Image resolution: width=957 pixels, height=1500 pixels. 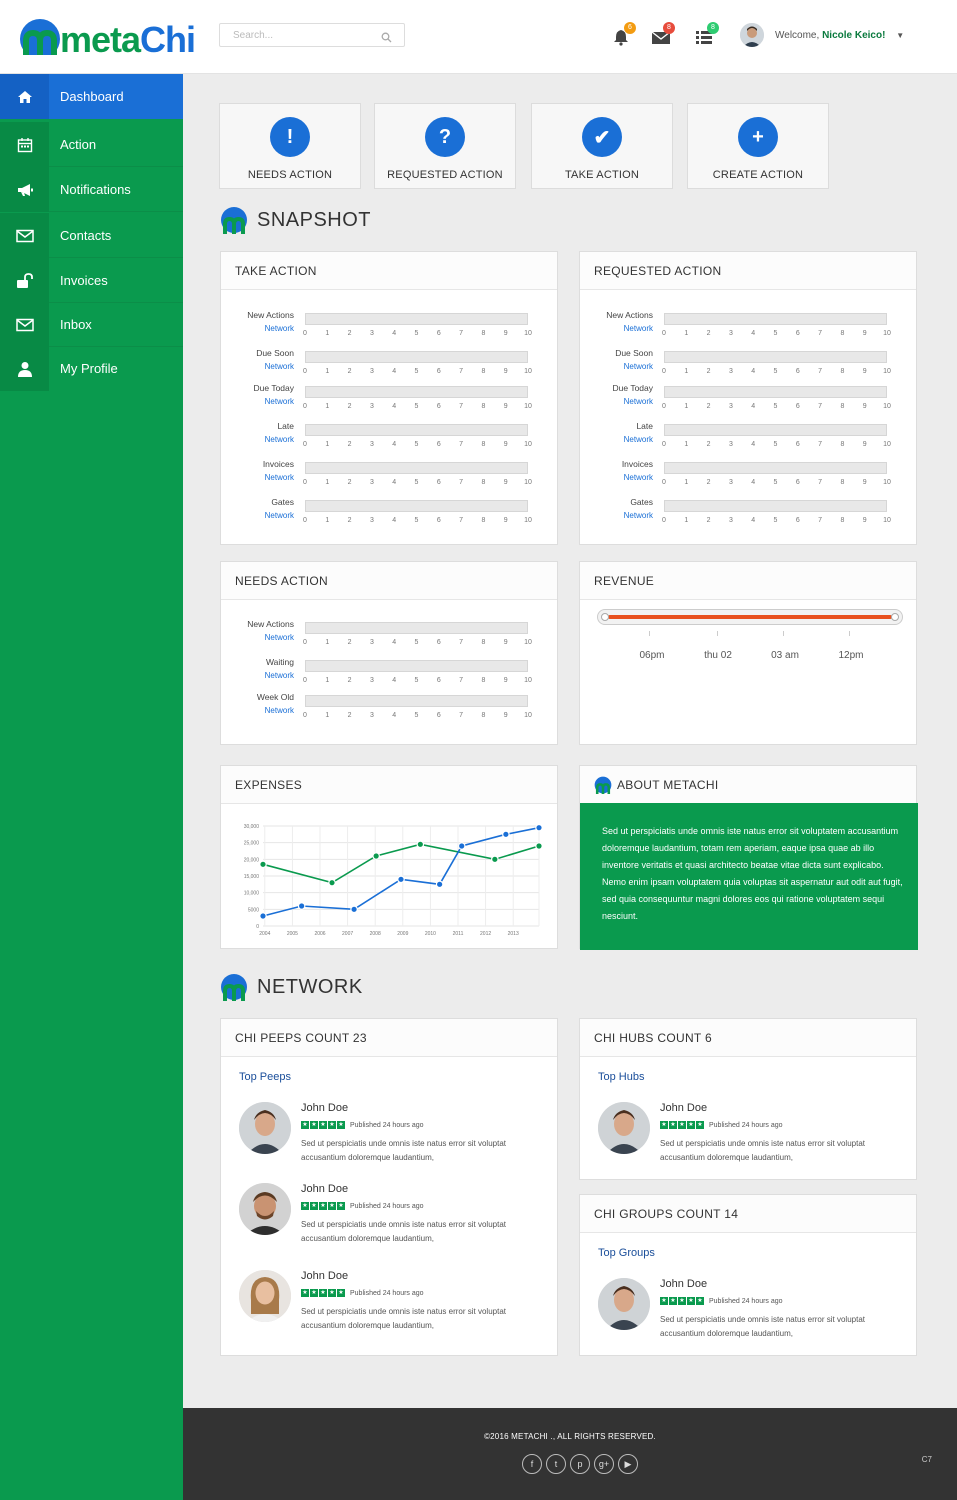 What do you see at coordinates (389, 1038) in the screenshot?
I see `panel-title: CHI PEEPS COUNT 23` at bounding box center [389, 1038].